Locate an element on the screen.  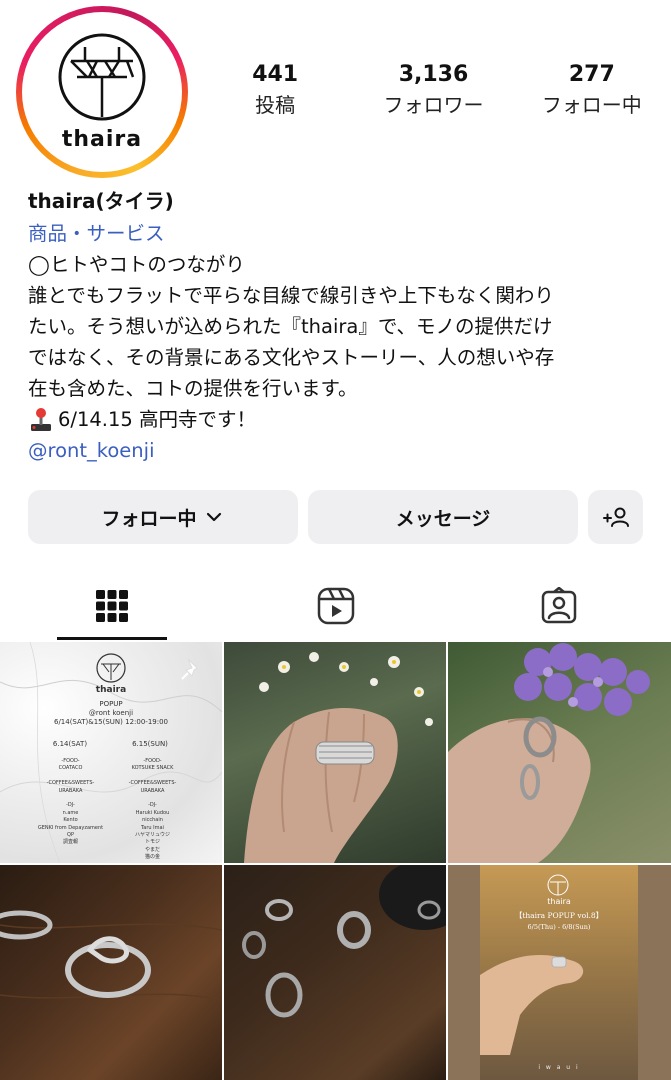
poster-lineup-item: n.ame is located at coordinates (70, 812).